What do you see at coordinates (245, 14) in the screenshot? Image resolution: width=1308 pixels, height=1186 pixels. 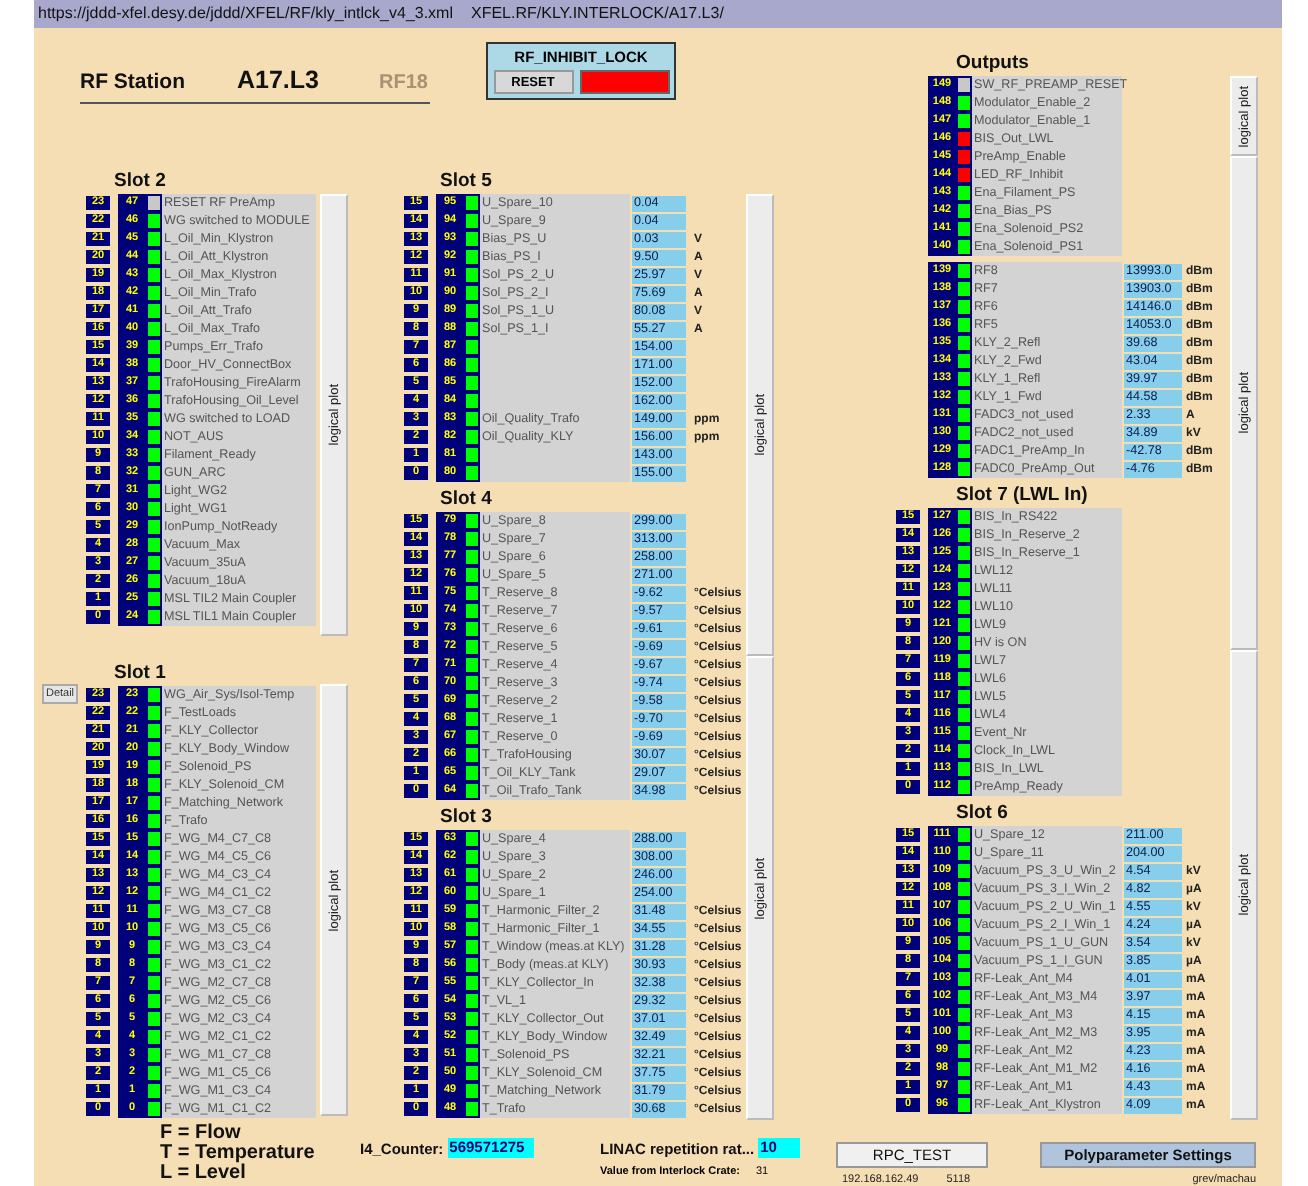 I see `url-text: https://jddd-xfel.desy.de/jddd/XFEL/RF/kly_intlck_v4_3.xml` at bounding box center [245, 14].